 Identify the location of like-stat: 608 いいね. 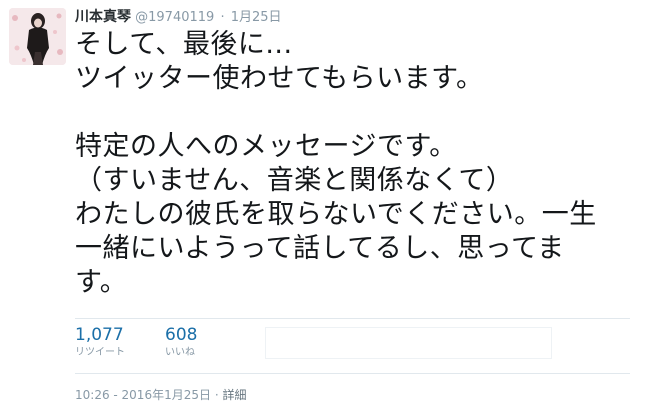
(181, 342).